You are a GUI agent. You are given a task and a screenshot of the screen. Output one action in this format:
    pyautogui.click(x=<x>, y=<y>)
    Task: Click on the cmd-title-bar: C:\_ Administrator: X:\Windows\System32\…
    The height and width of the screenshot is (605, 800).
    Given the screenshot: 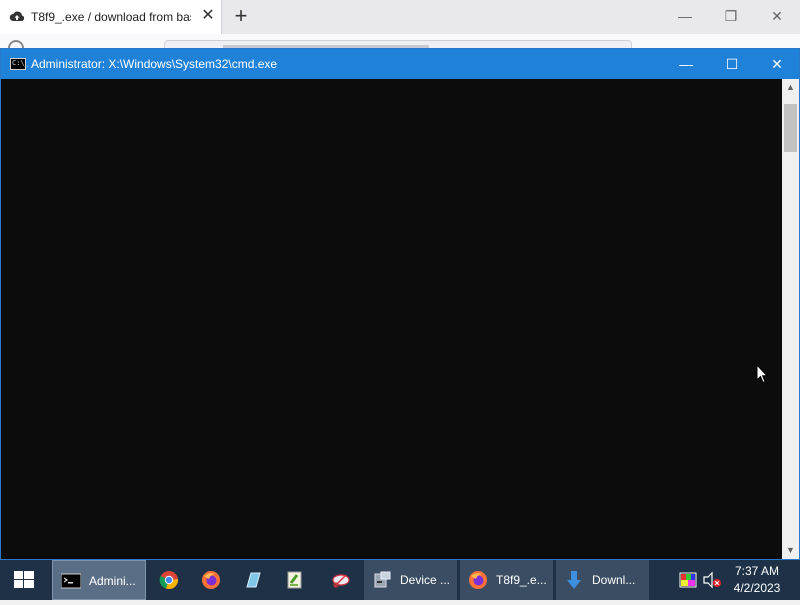 What is the action you would take?
    pyautogui.click(x=400, y=64)
    